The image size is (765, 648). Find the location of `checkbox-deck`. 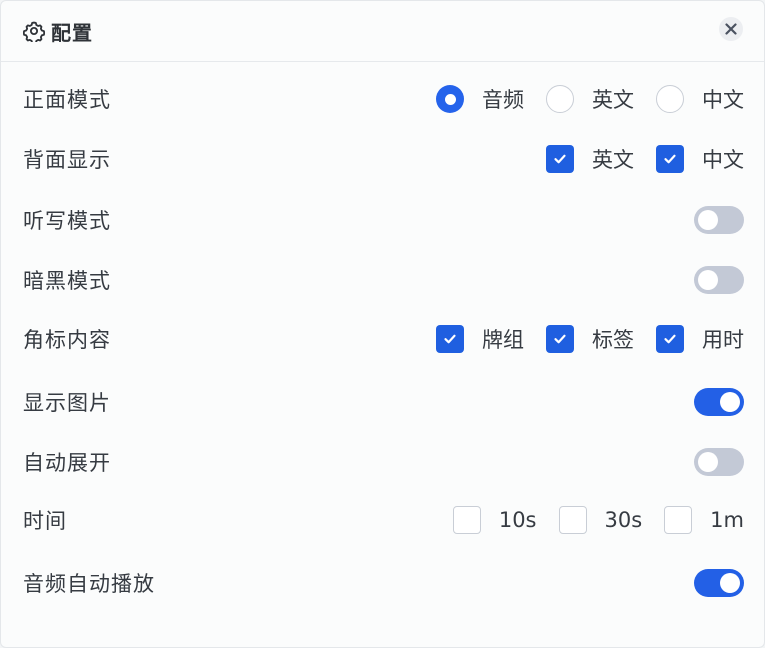

checkbox-deck is located at coordinates (450, 339).